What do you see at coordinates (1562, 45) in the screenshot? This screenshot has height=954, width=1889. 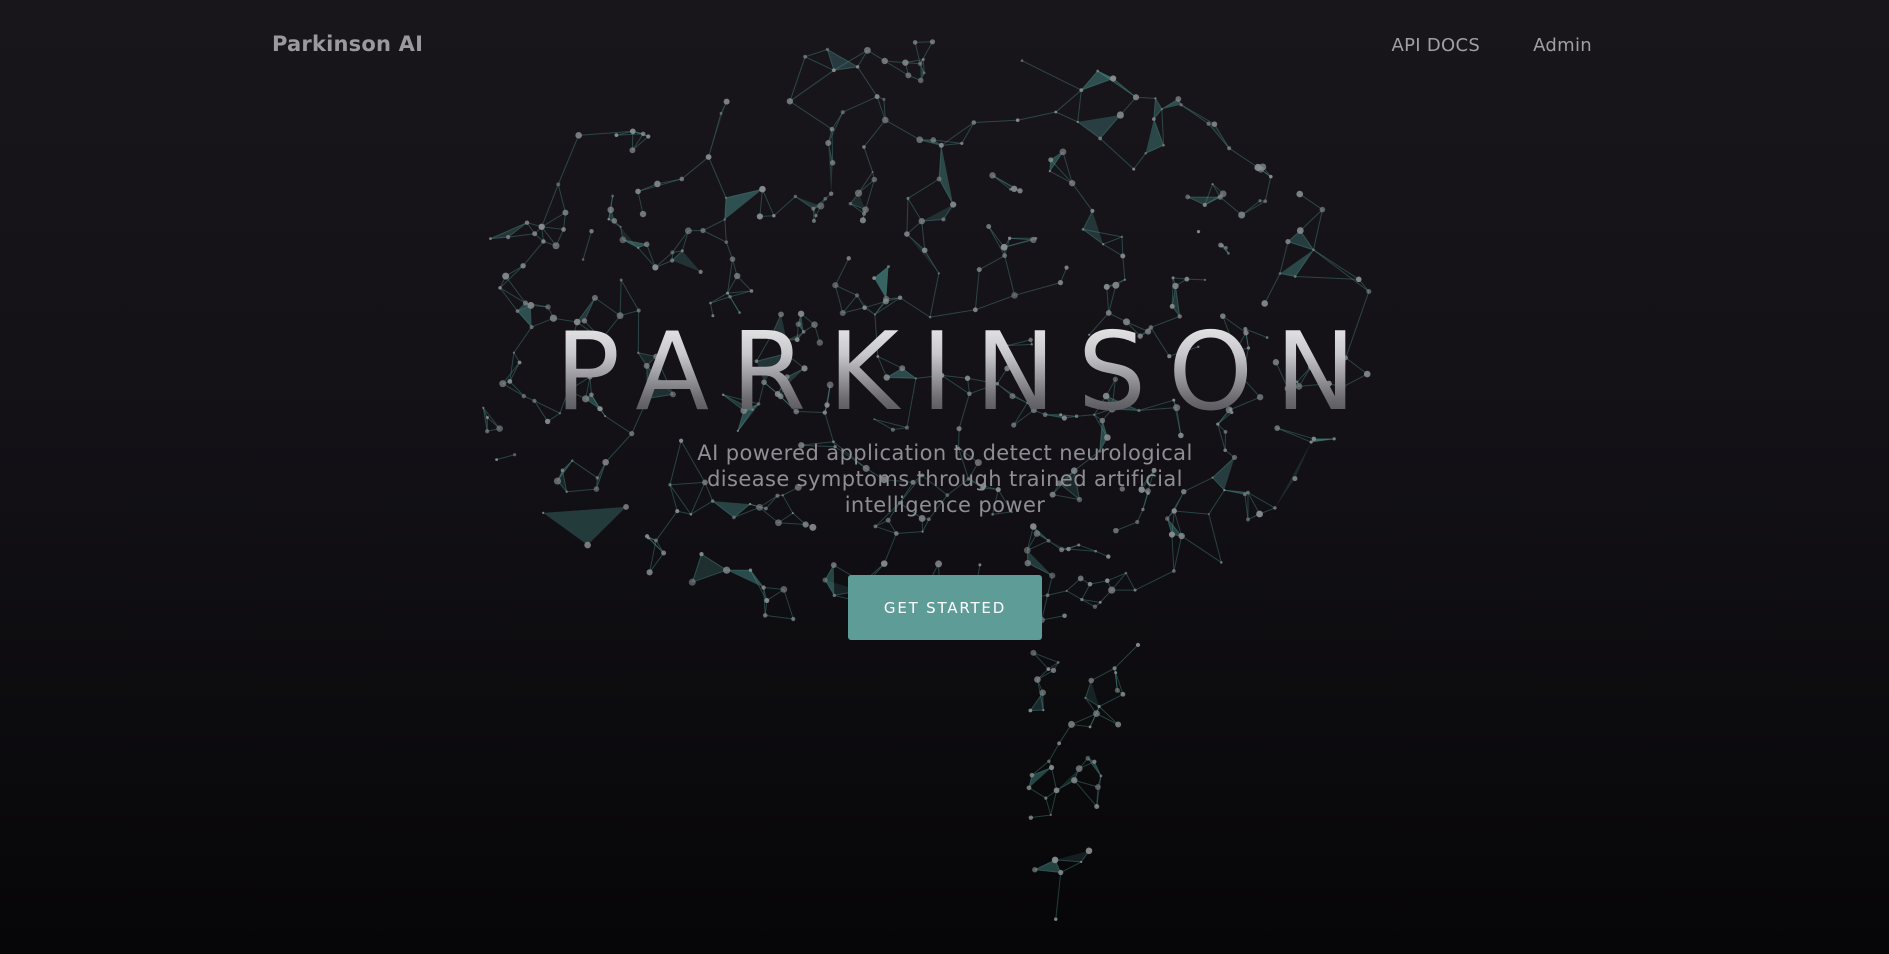 I see `nav-link-admin: Admin` at bounding box center [1562, 45].